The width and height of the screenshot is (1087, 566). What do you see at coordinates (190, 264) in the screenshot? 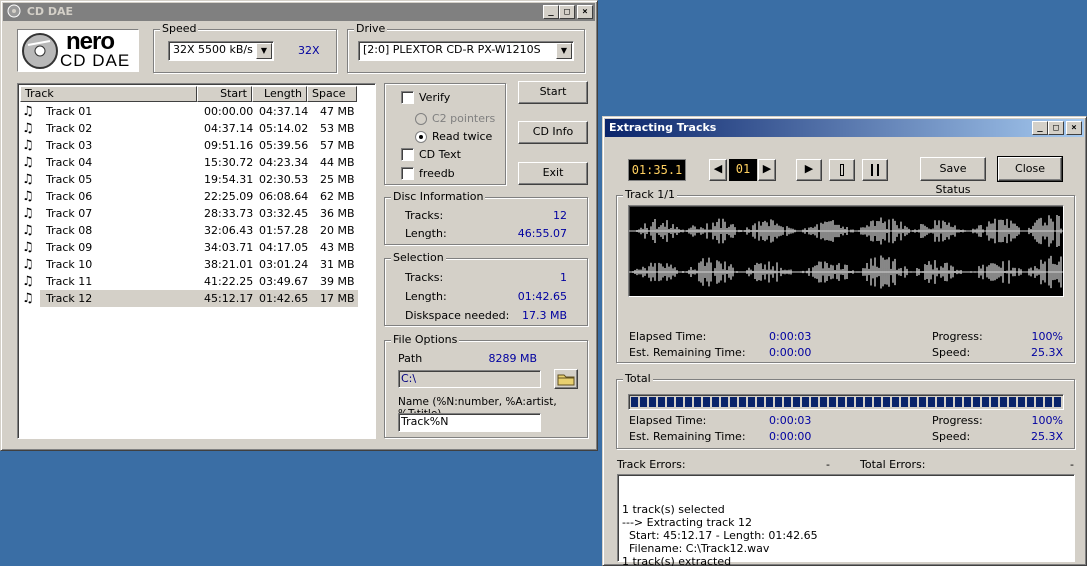
I see `track-row: ♫ Track 10 38:21.01 03:01.24 31 MB` at bounding box center [190, 264].